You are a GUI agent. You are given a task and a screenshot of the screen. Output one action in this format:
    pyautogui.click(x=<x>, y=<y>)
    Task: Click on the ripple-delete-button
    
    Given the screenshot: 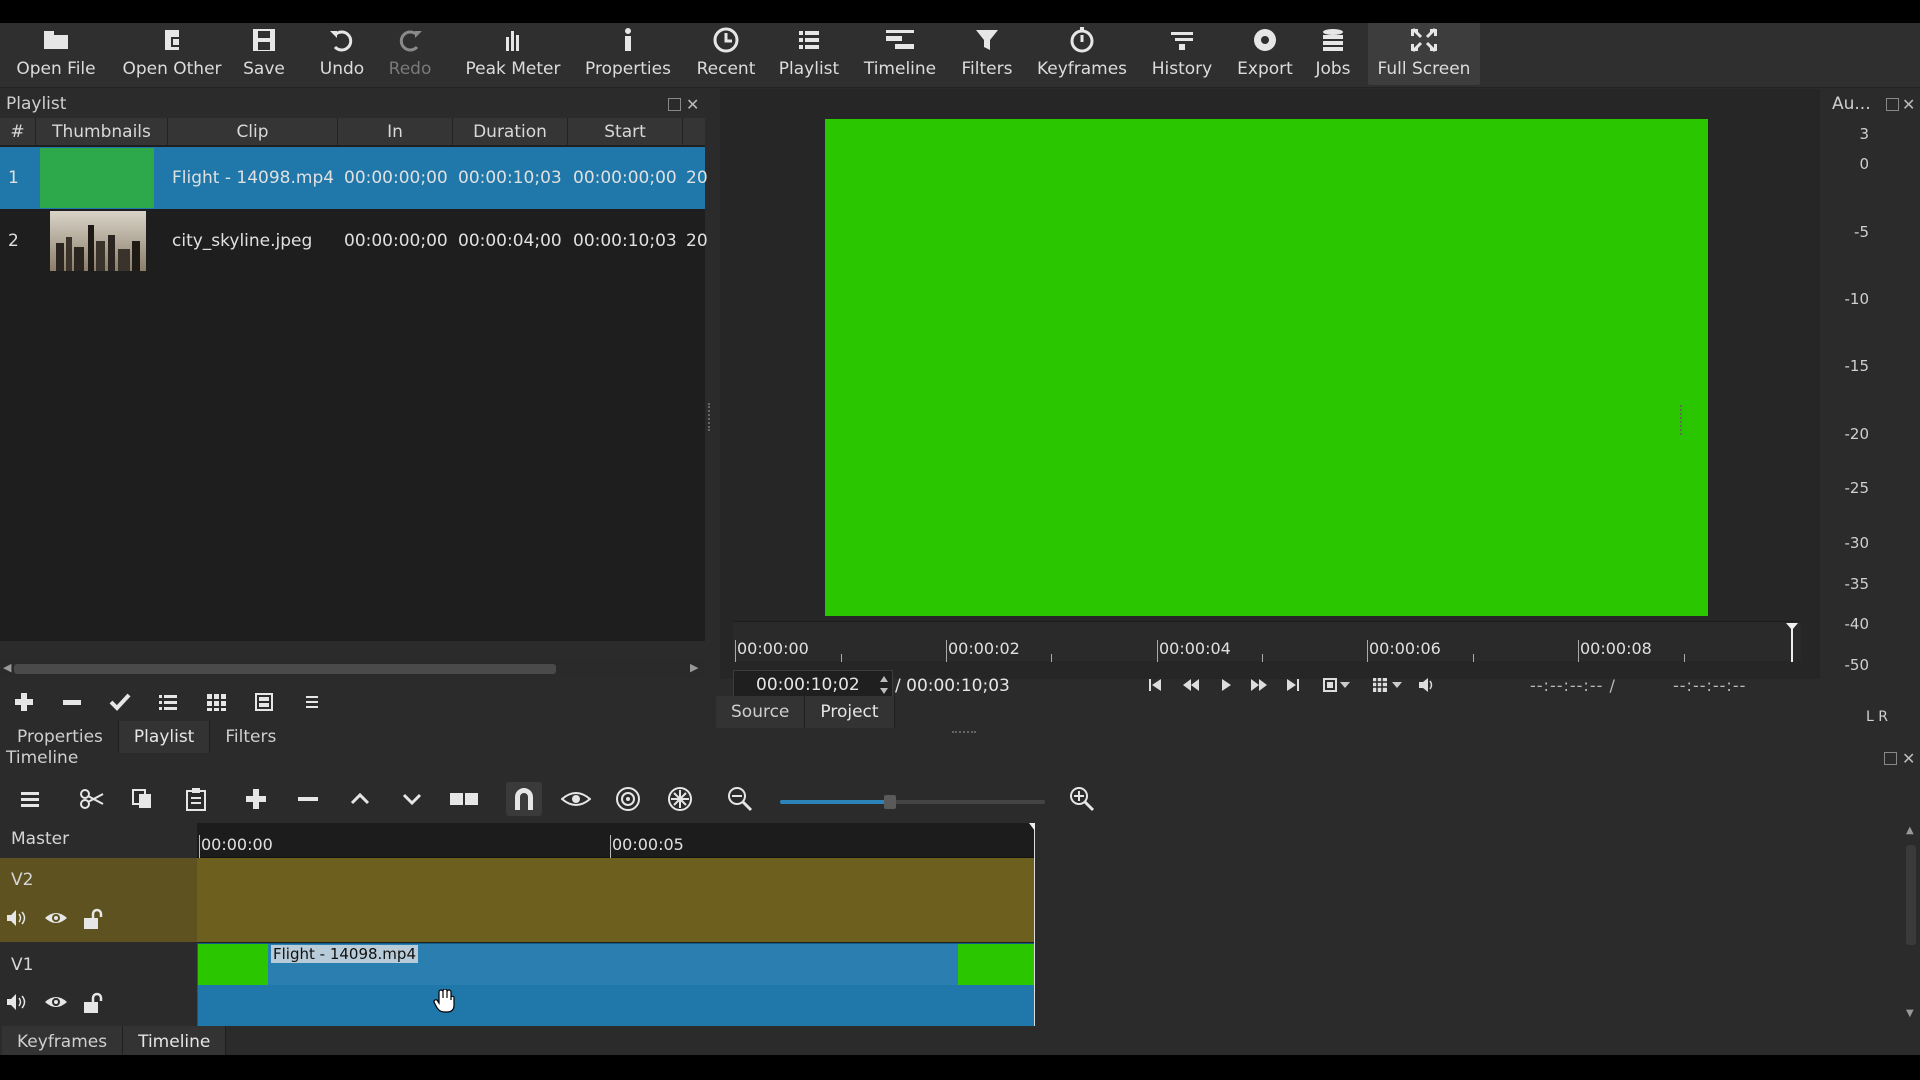 What is the action you would take?
    pyautogui.click(x=308, y=799)
    